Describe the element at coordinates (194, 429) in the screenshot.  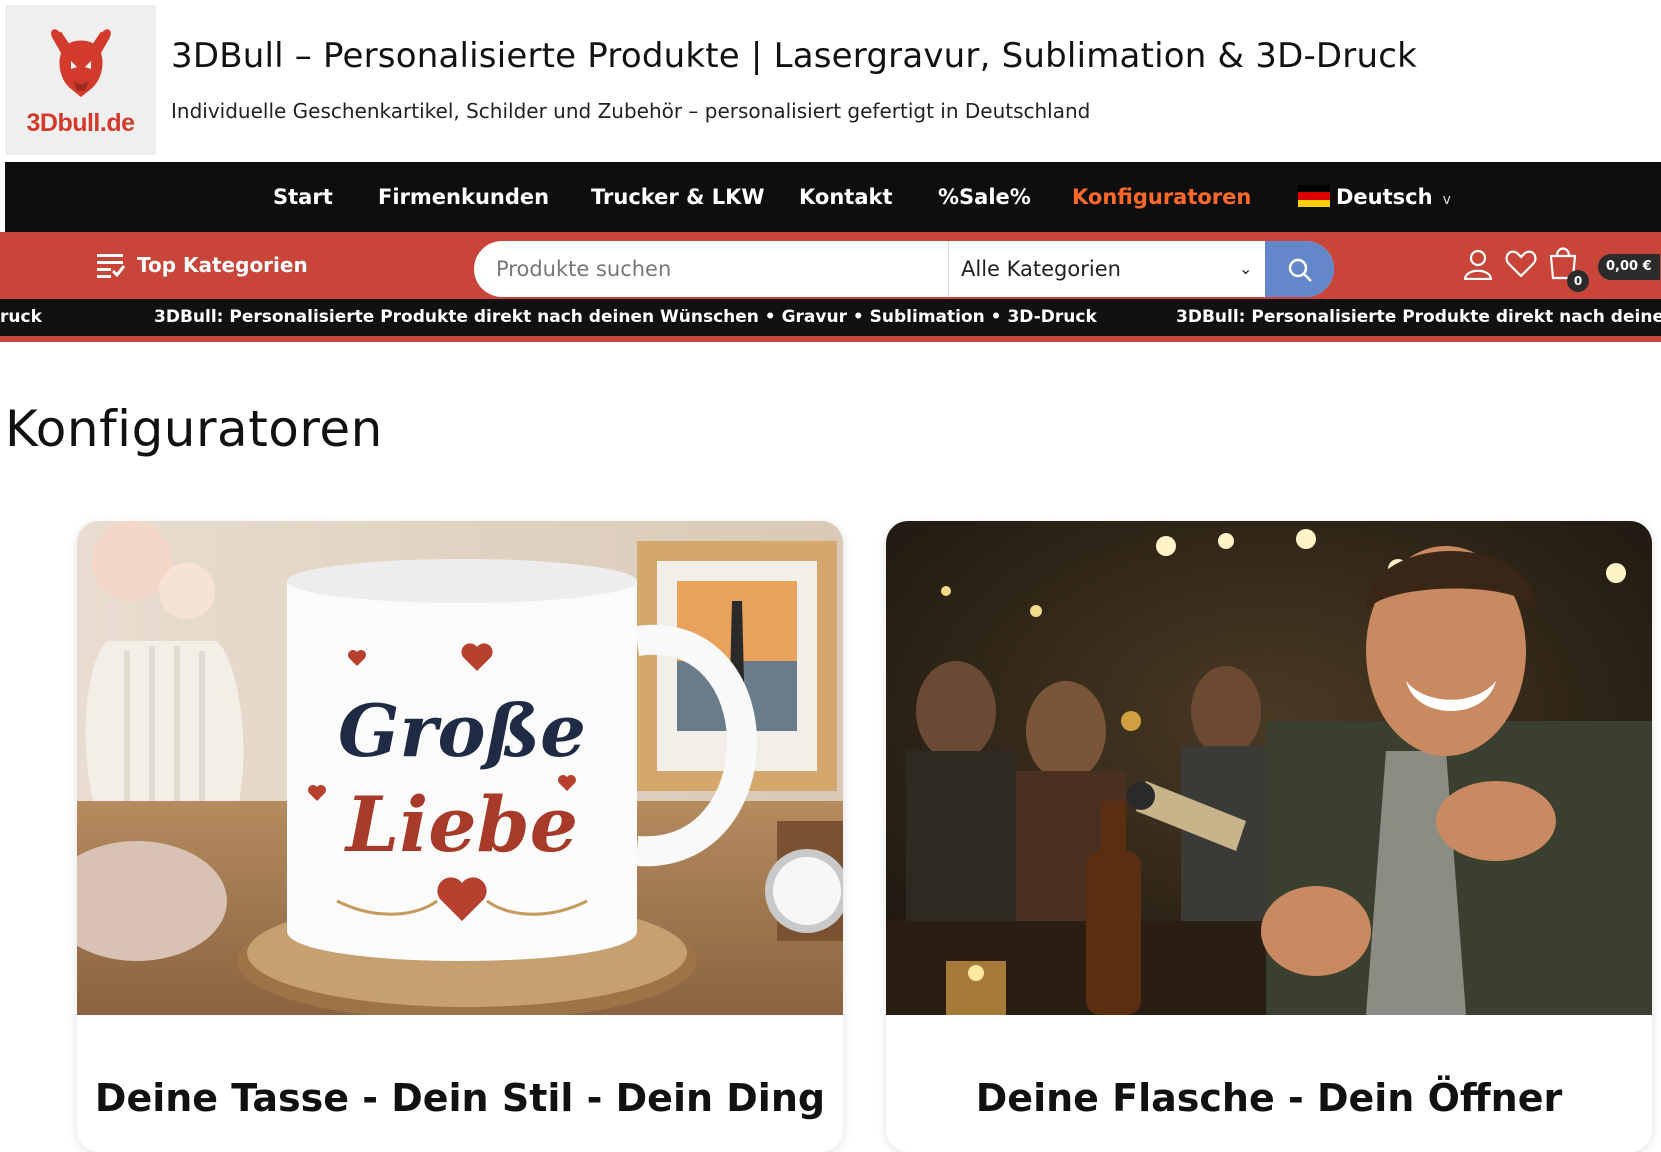
I see `page-title: Konfiguratoren` at that location.